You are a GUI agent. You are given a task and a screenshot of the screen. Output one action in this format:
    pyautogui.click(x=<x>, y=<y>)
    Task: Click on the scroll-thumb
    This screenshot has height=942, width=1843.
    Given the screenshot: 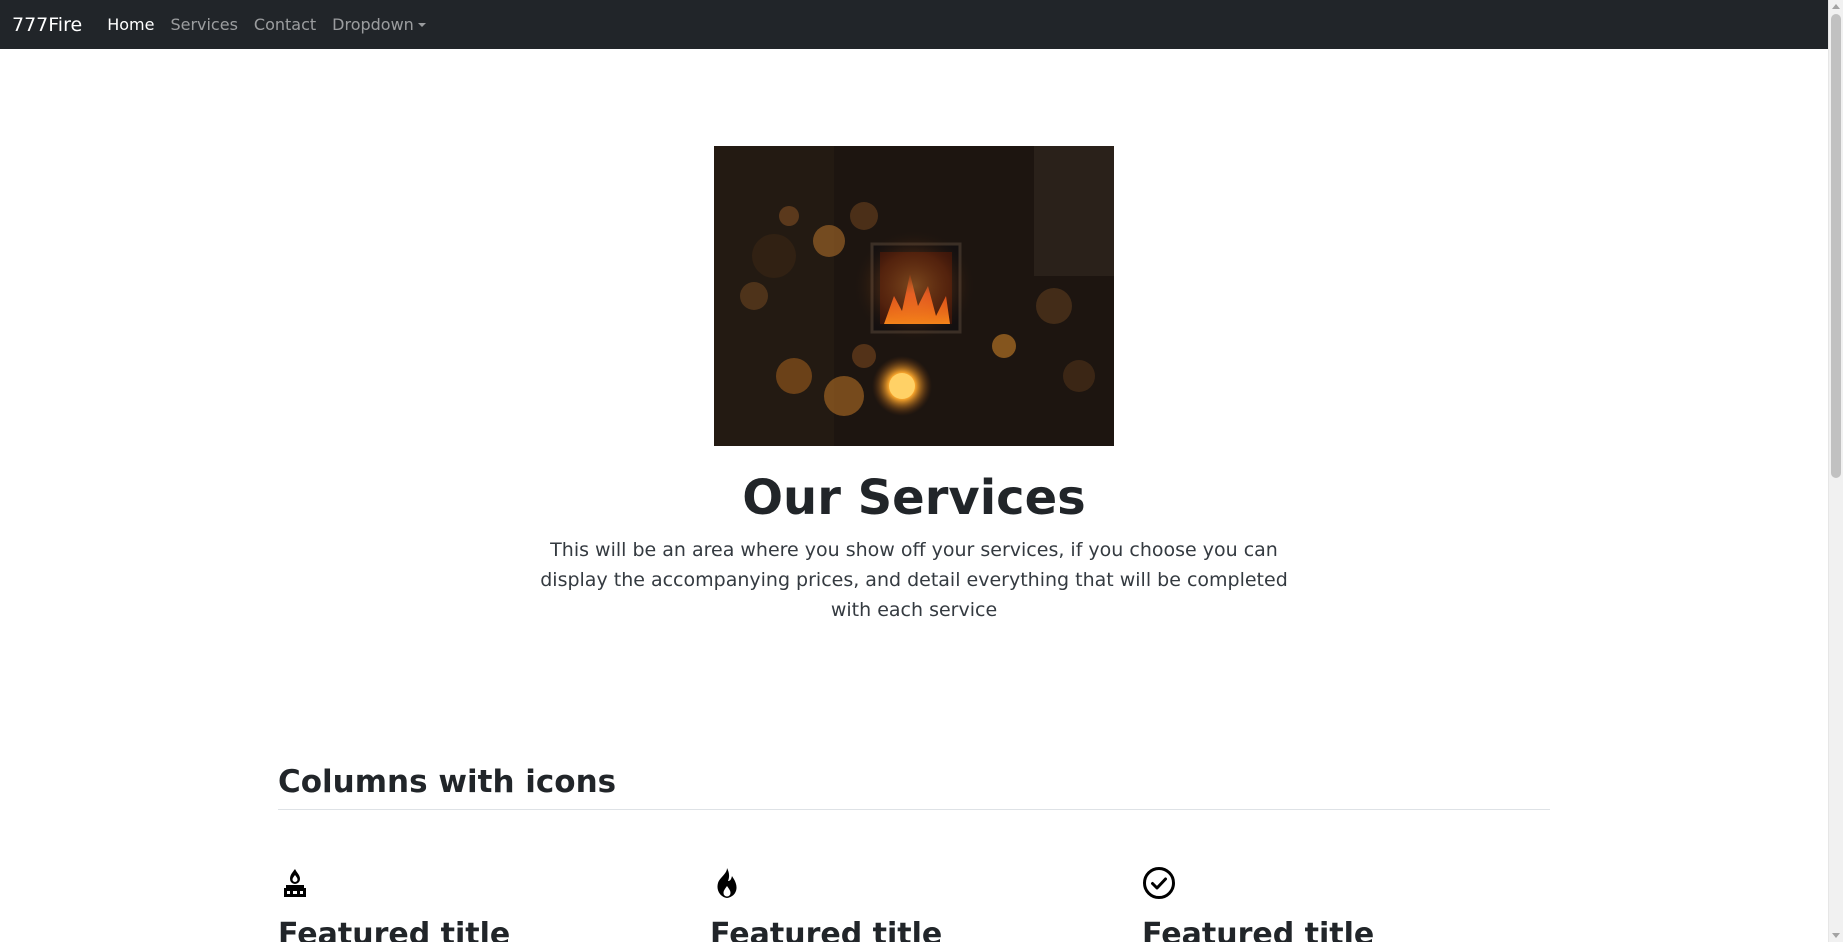 What is the action you would take?
    pyautogui.click(x=1836, y=246)
    